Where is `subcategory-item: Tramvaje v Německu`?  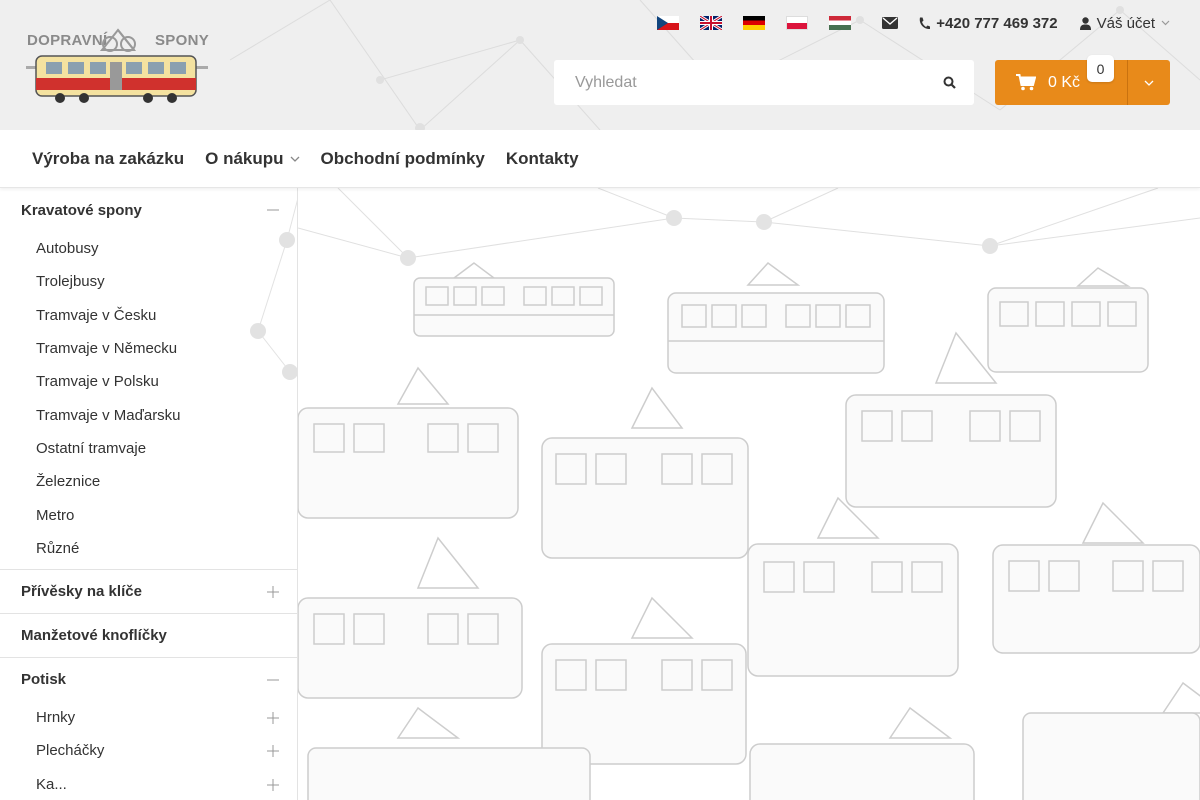
subcategory-item: Tramvaje v Německu is located at coordinates (148, 348).